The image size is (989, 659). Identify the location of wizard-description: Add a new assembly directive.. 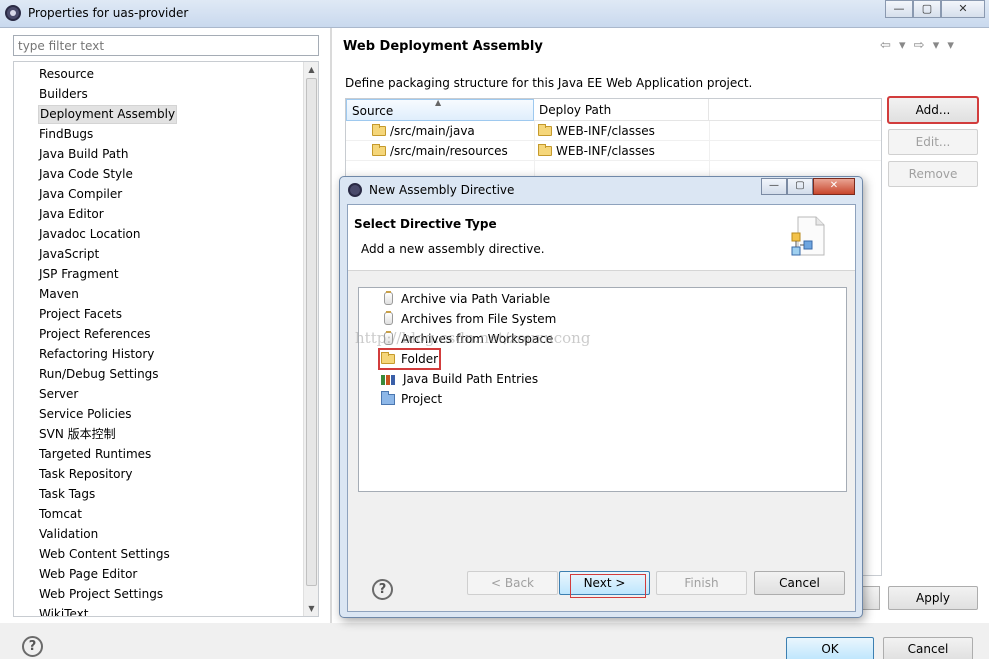
(453, 249).